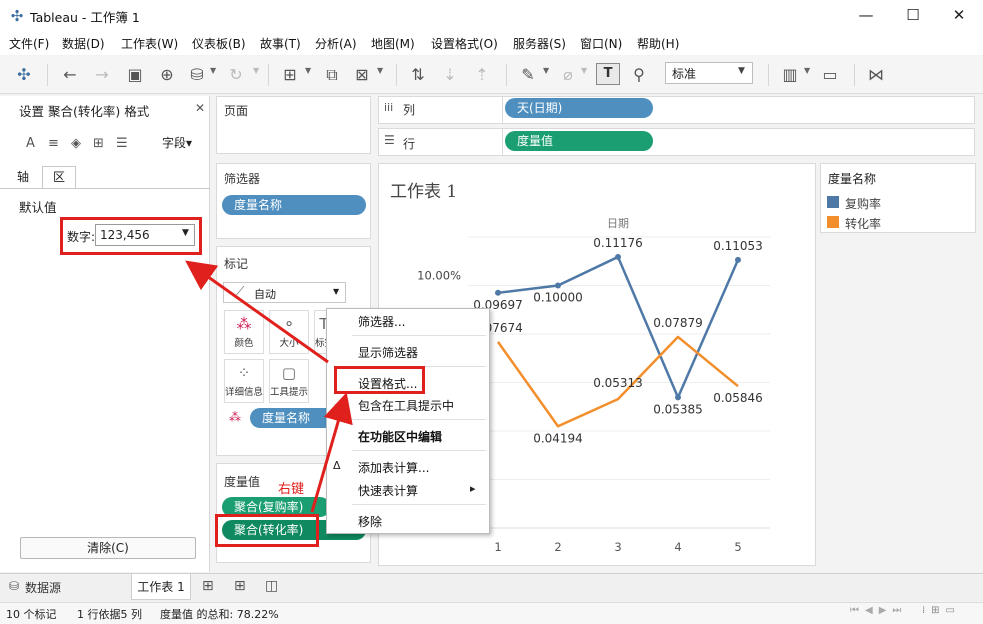 This screenshot has height=624, width=983. Describe the element at coordinates (833, 202) in the screenshot. I see `legend-swatch-repurchase` at that location.